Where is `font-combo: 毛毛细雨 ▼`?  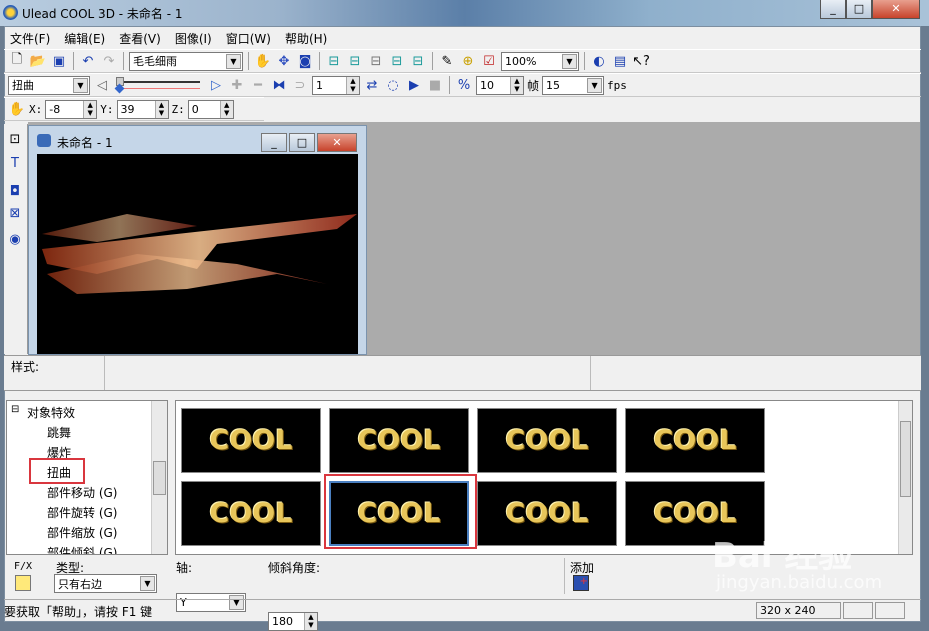 font-combo: 毛毛细雨 ▼ is located at coordinates (186, 61).